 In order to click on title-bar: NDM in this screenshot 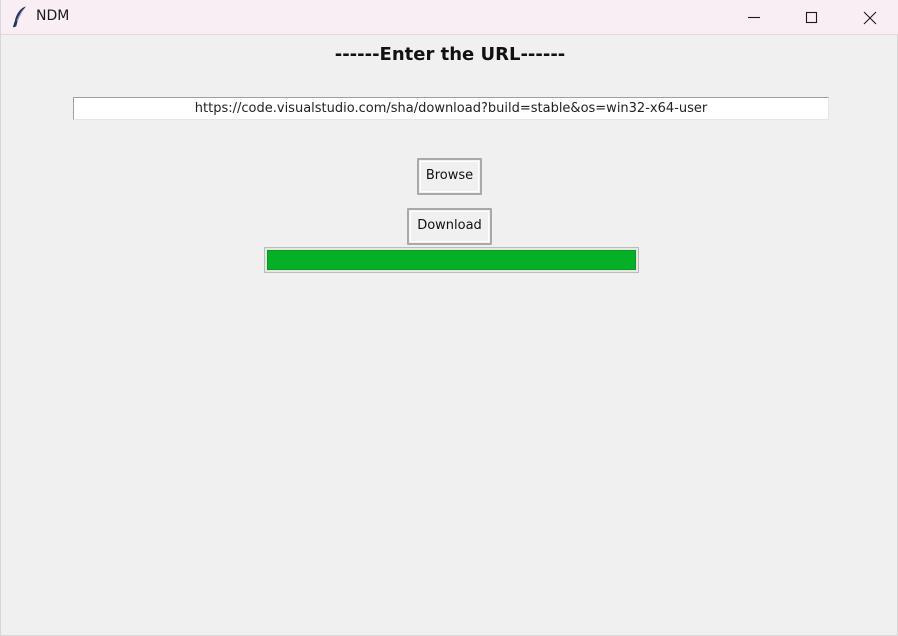, I will do `click(449, 17)`.